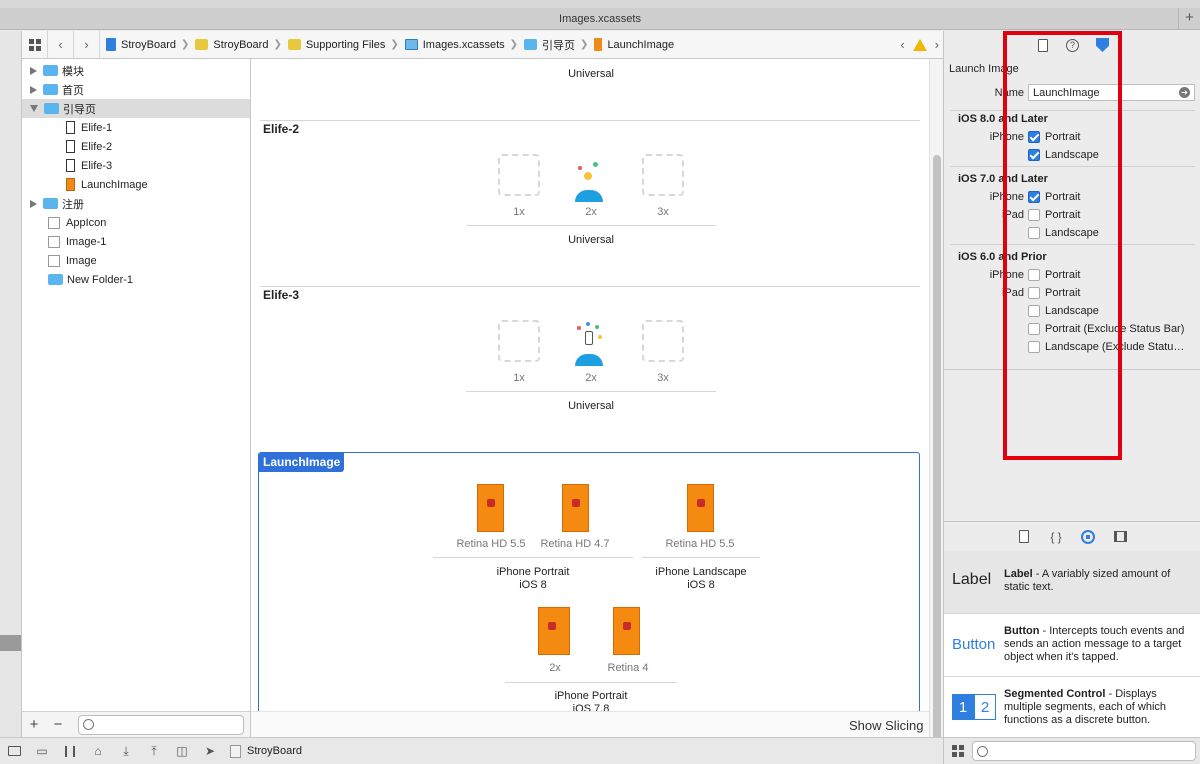 This screenshot has height=764, width=1200. I want to click on blue-folder-icon, so click(531, 44).